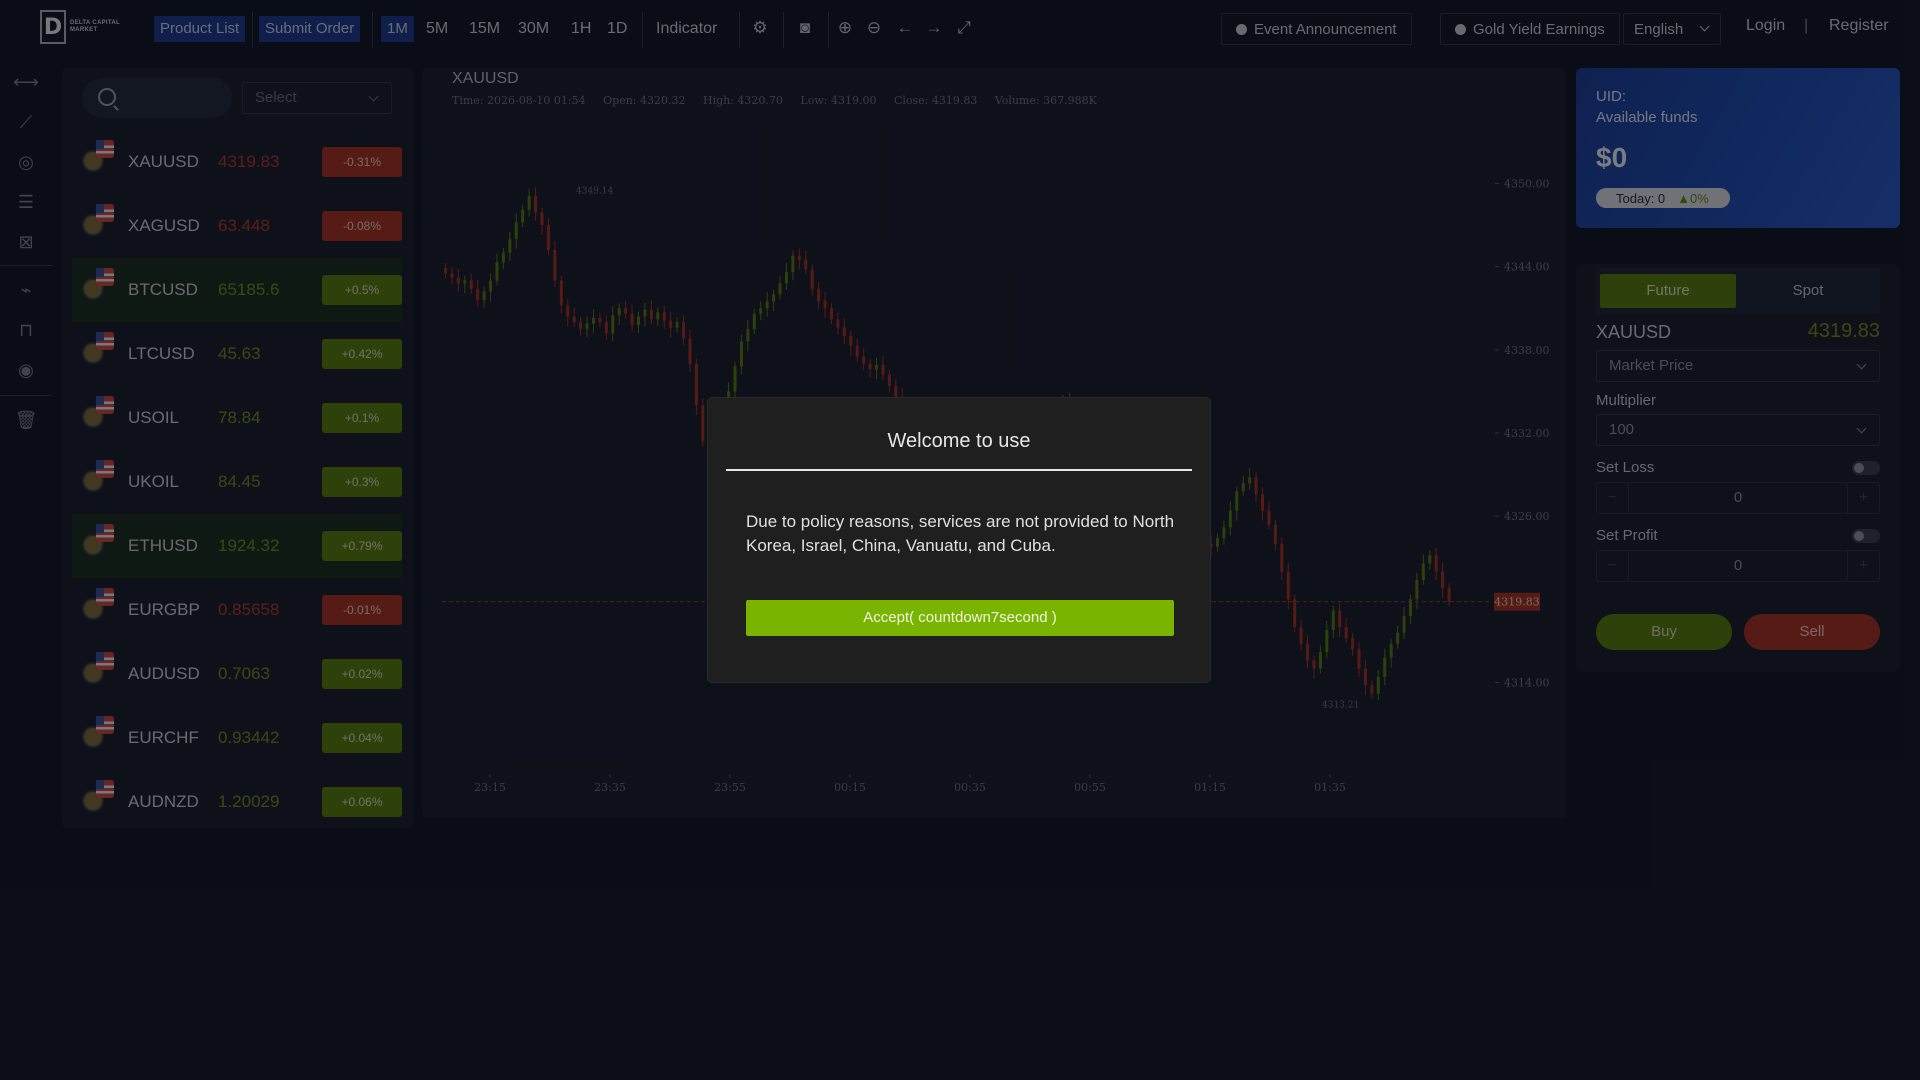 The width and height of the screenshot is (1920, 1080). Describe the element at coordinates (960, 618) in the screenshot. I see `accept-button: Accept( countdown7second )` at that location.